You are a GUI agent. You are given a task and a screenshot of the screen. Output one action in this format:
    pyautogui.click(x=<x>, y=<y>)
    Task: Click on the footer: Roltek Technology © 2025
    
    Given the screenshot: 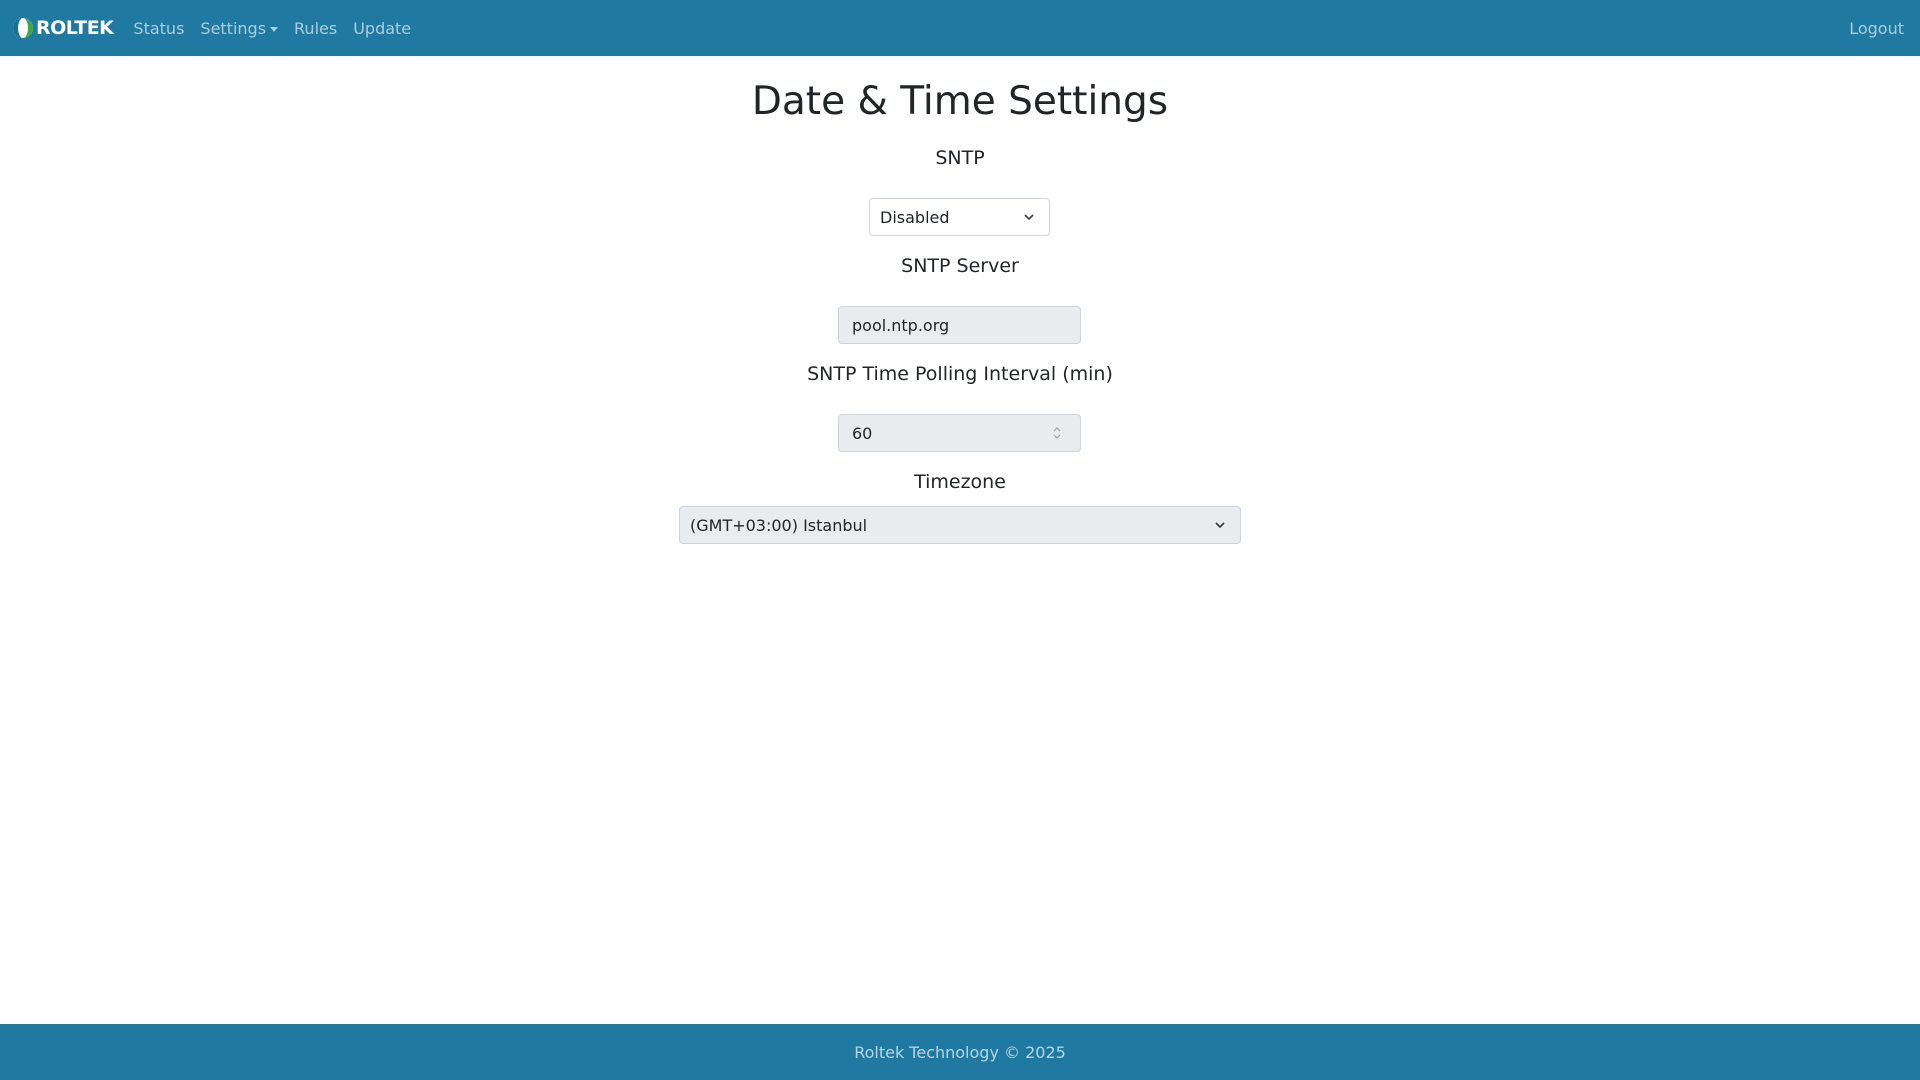 What is the action you would take?
    pyautogui.click(x=960, y=1052)
    